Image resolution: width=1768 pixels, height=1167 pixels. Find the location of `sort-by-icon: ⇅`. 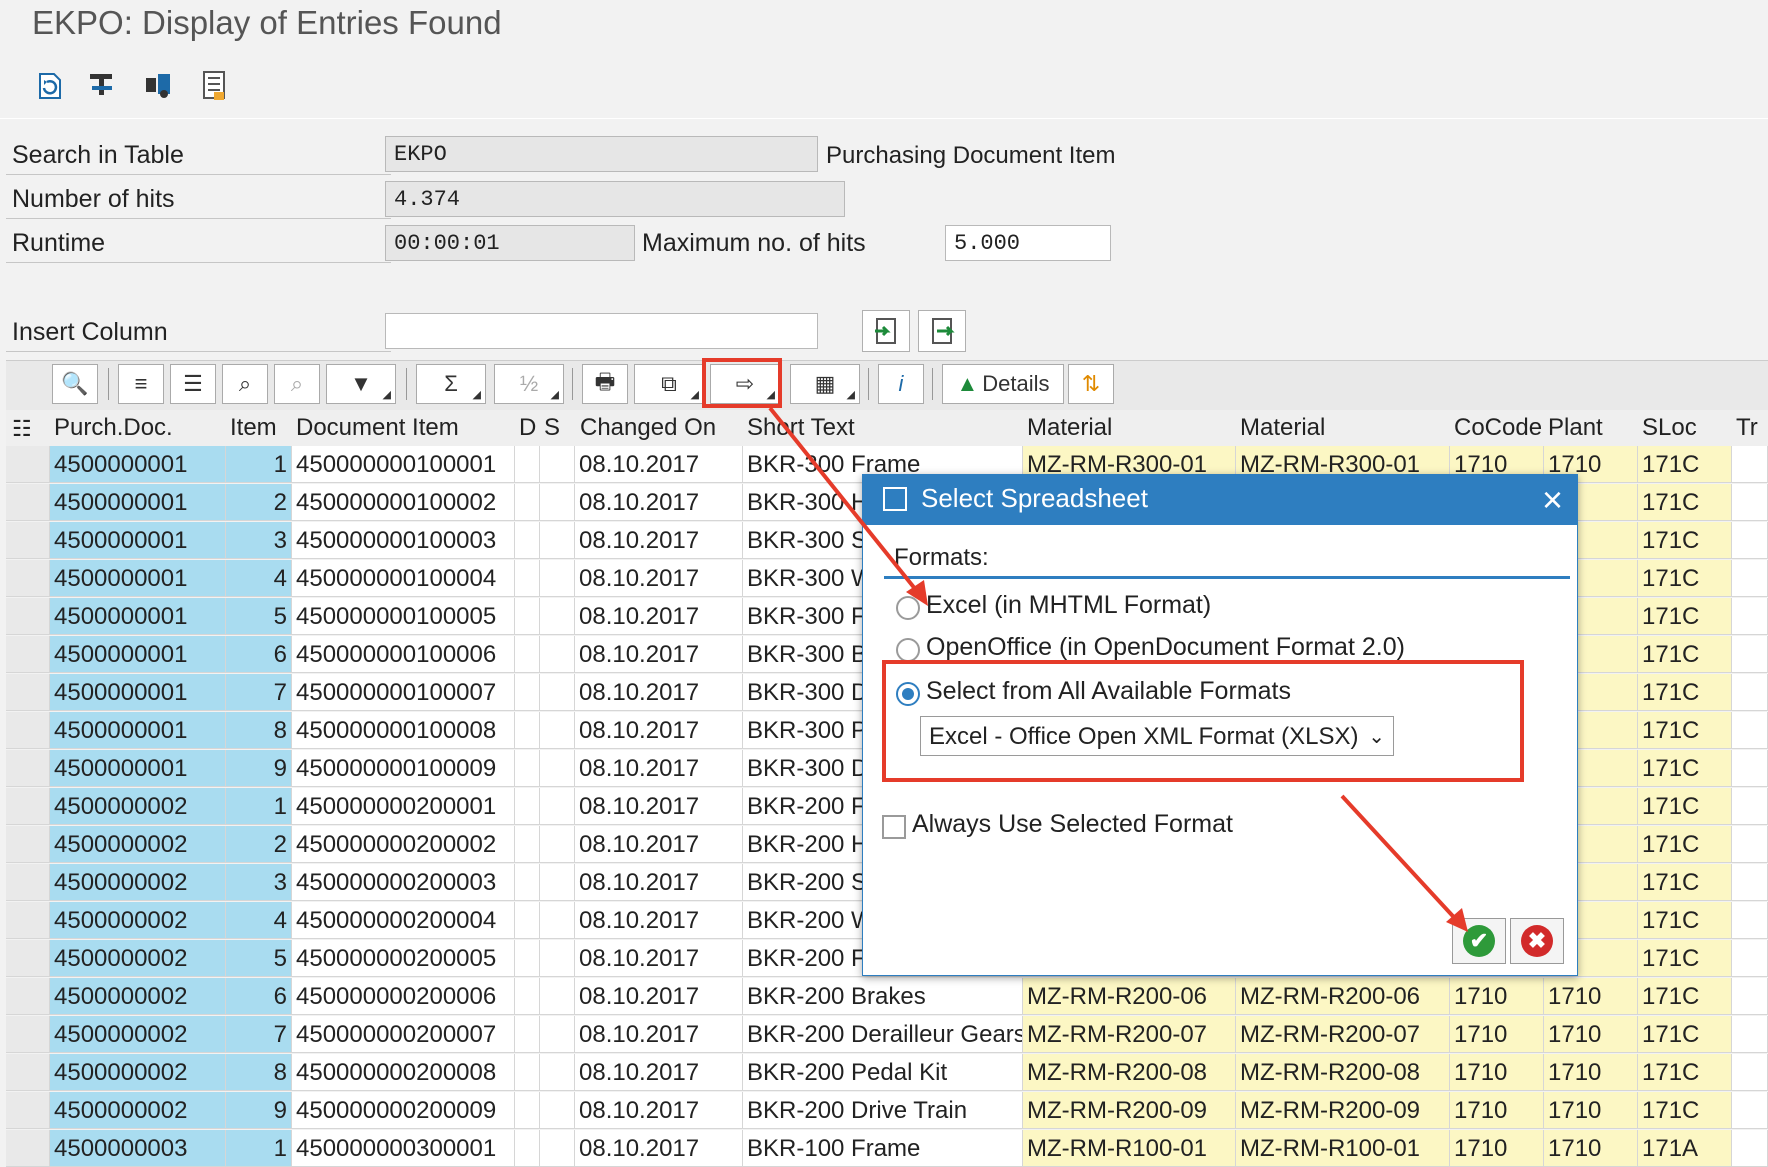

sort-by-icon: ⇅ is located at coordinates (1091, 384).